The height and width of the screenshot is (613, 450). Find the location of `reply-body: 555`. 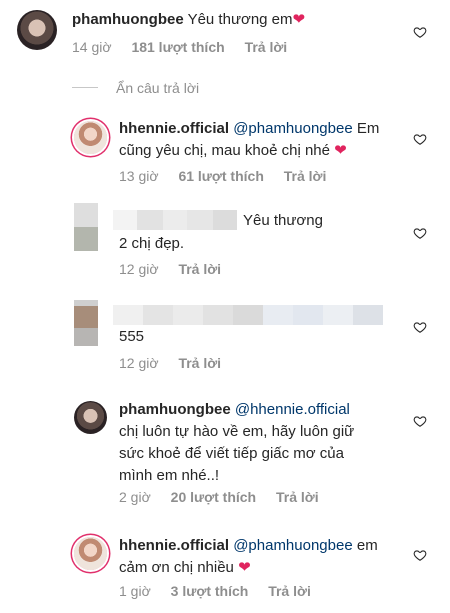

reply-body: 555 is located at coordinates (132, 336).